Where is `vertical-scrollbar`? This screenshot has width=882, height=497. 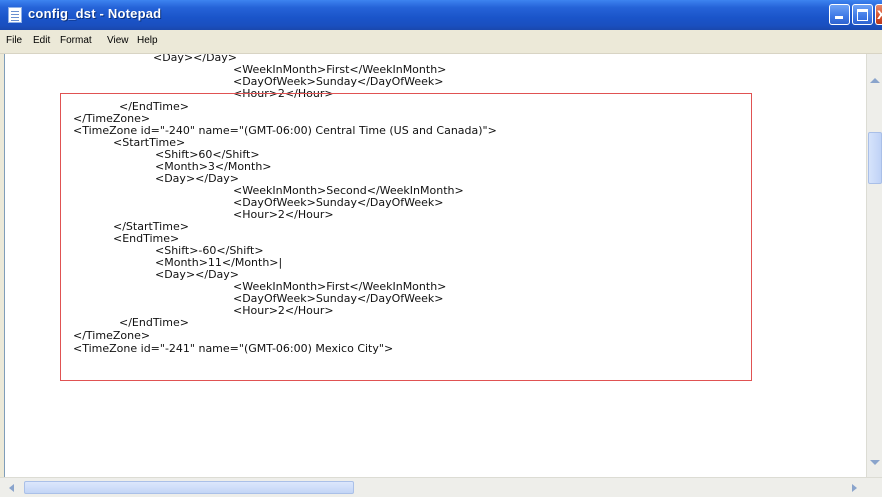 vertical-scrollbar is located at coordinates (874, 265).